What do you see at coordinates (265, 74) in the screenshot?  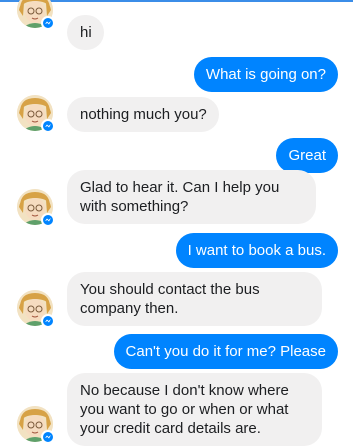 I see `sent-message: What is going on?` at bounding box center [265, 74].